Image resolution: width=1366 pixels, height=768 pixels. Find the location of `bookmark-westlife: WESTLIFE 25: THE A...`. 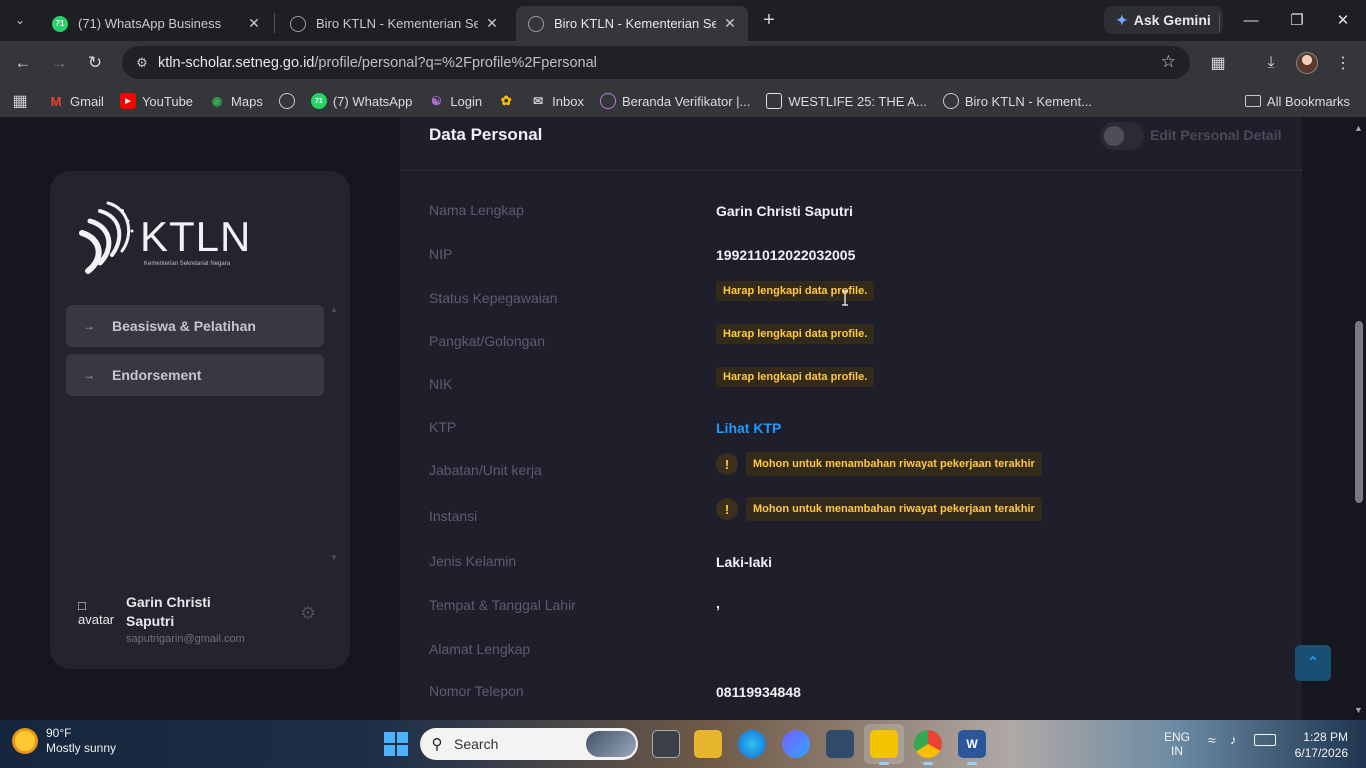

bookmark-westlife: WESTLIFE 25: THE A... is located at coordinates (846, 101).